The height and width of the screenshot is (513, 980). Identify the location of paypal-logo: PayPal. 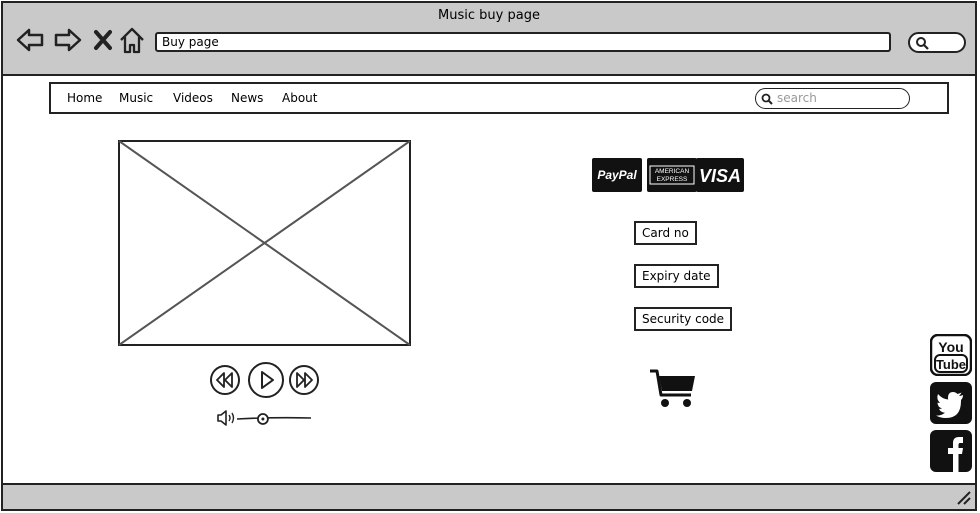
(617, 175).